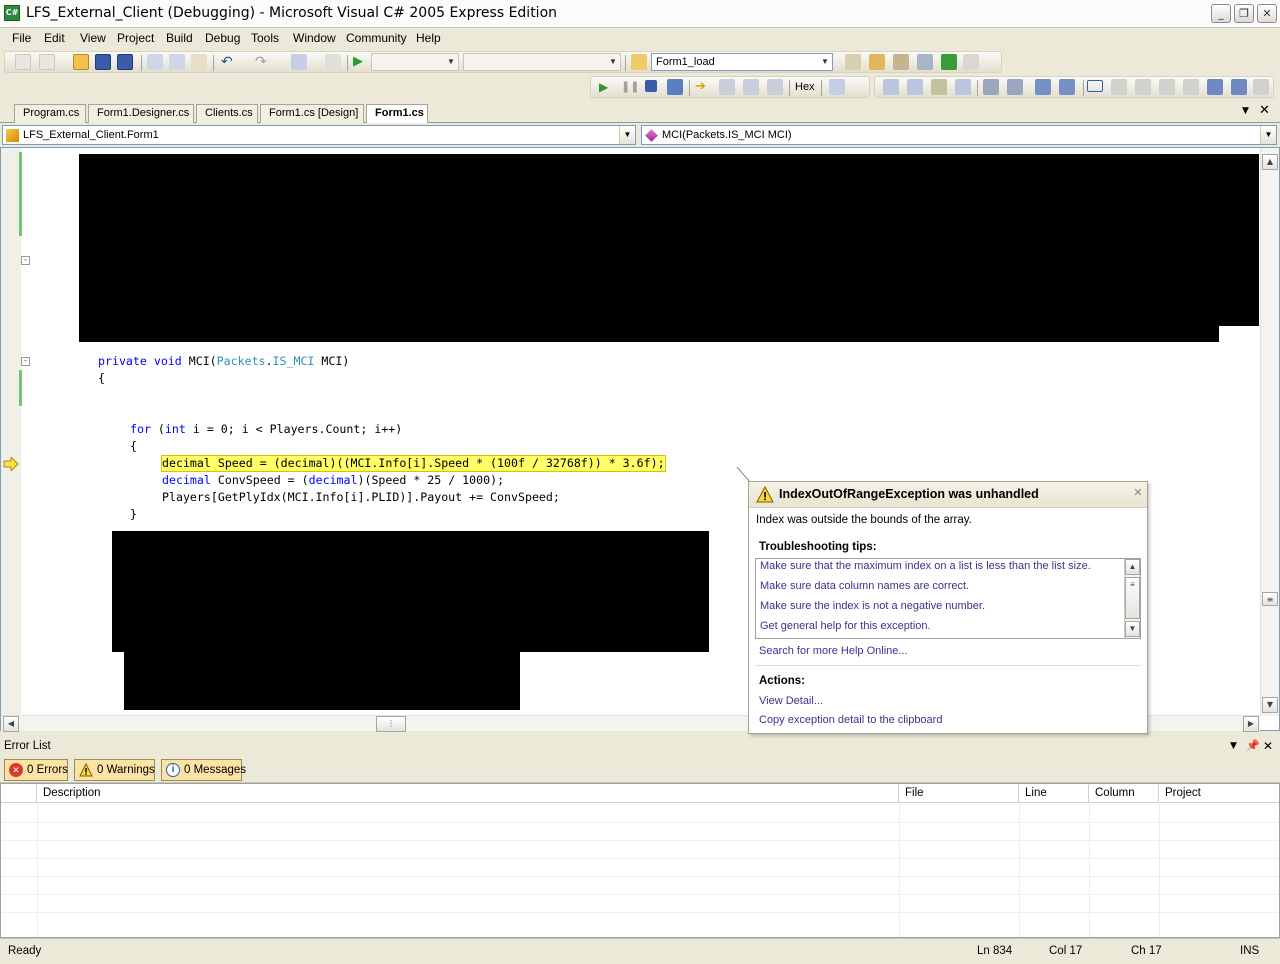  Describe the element at coordinates (939, 87) in the screenshot. I see `display-quick-info-icon` at that location.